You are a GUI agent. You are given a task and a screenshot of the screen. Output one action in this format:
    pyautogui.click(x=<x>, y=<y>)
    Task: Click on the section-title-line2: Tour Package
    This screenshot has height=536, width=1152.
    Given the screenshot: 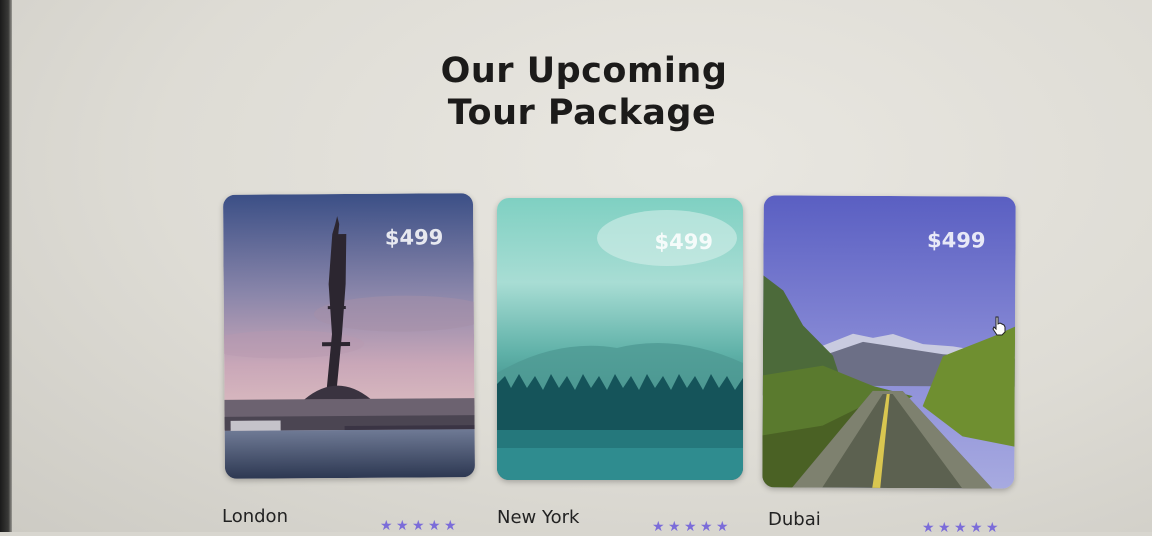 What is the action you would take?
    pyautogui.click(x=582, y=113)
    